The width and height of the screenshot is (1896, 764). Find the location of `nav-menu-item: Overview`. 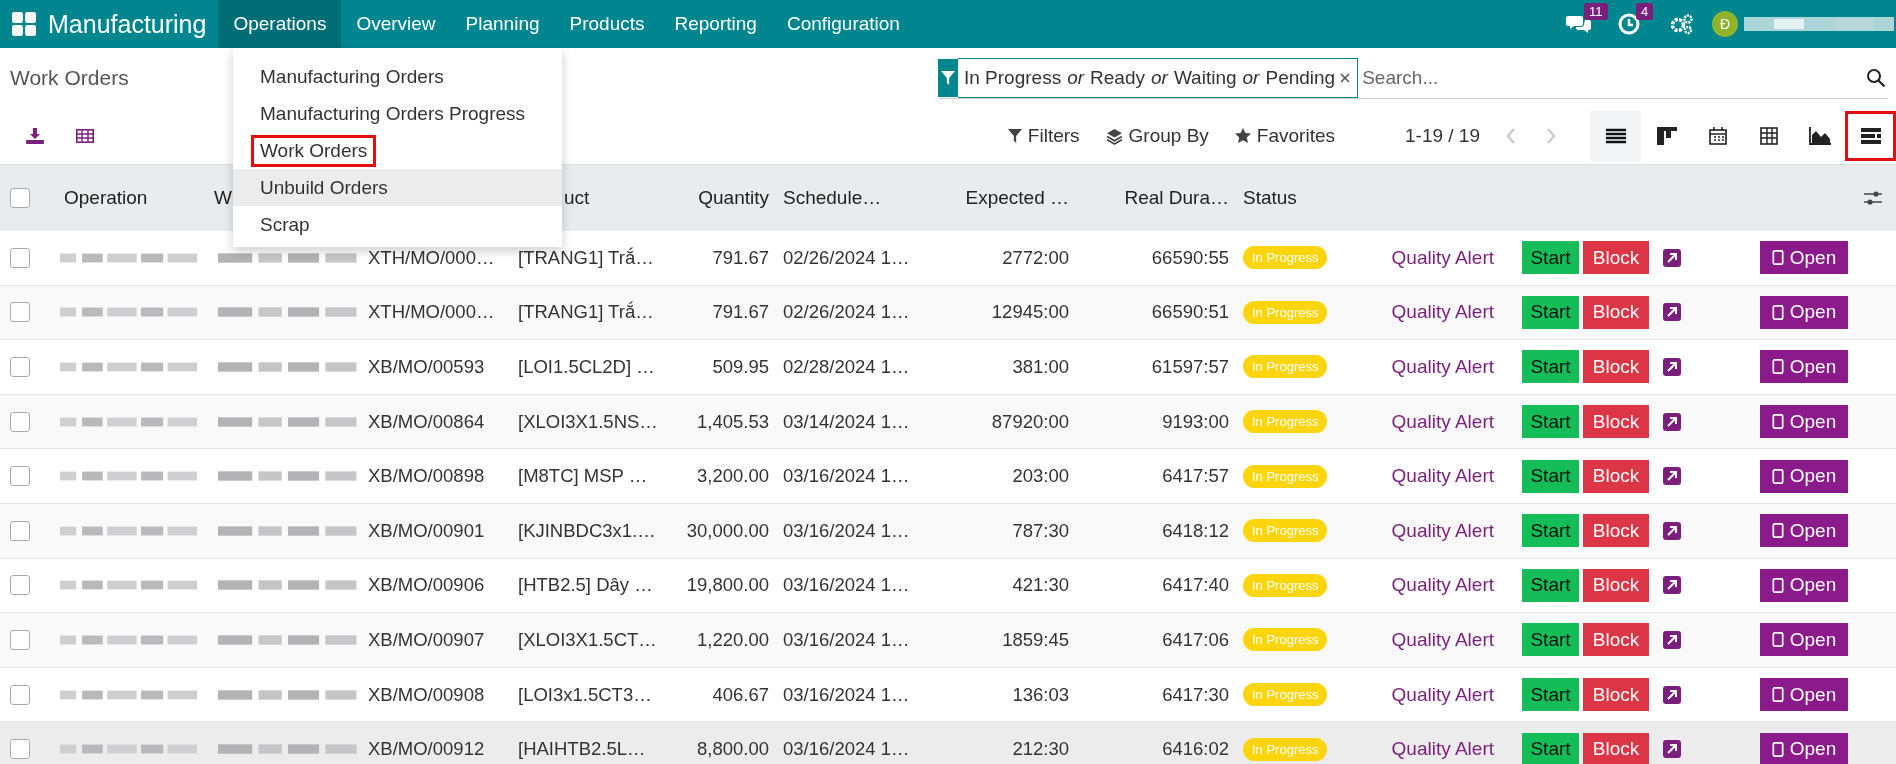

nav-menu-item: Overview is located at coordinates (396, 24).